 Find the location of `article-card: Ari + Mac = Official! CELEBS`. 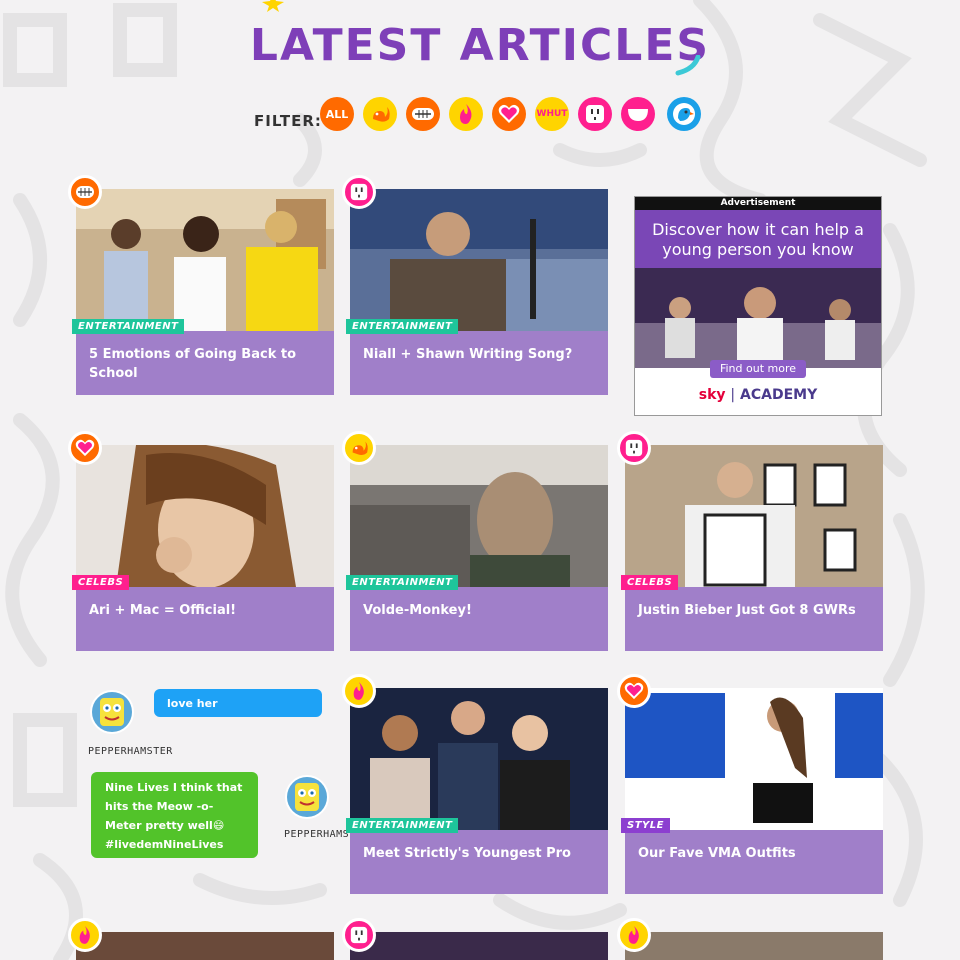

article-card: Ari + Mac = Official! CELEBS is located at coordinates (201, 541).